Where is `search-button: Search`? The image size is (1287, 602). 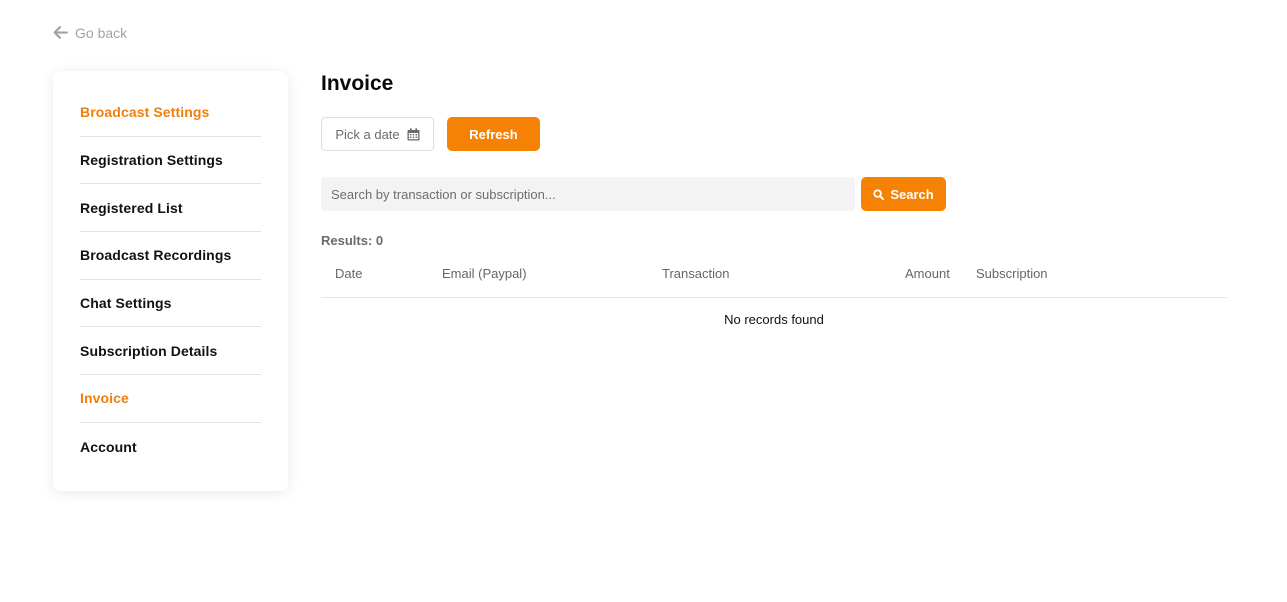
search-button: Search is located at coordinates (903, 194).